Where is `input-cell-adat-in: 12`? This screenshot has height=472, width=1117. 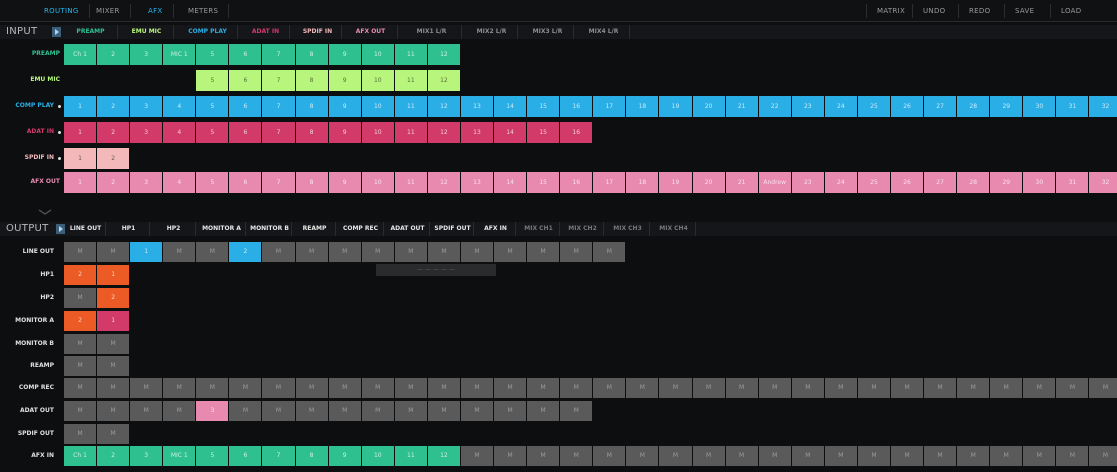 input-cell-adat-in: 12 is located at coordinates (443, 132).